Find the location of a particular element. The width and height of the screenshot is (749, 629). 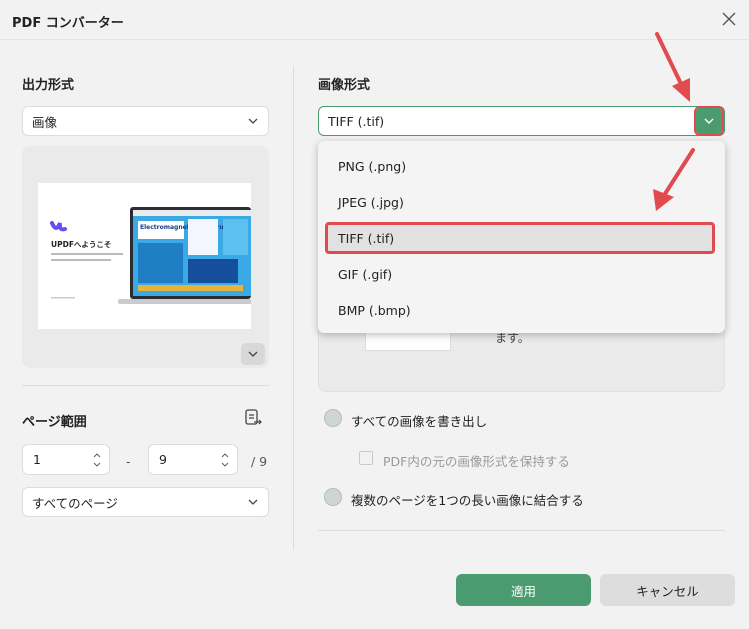

range-dash: - is located at coordinates (128, 461).